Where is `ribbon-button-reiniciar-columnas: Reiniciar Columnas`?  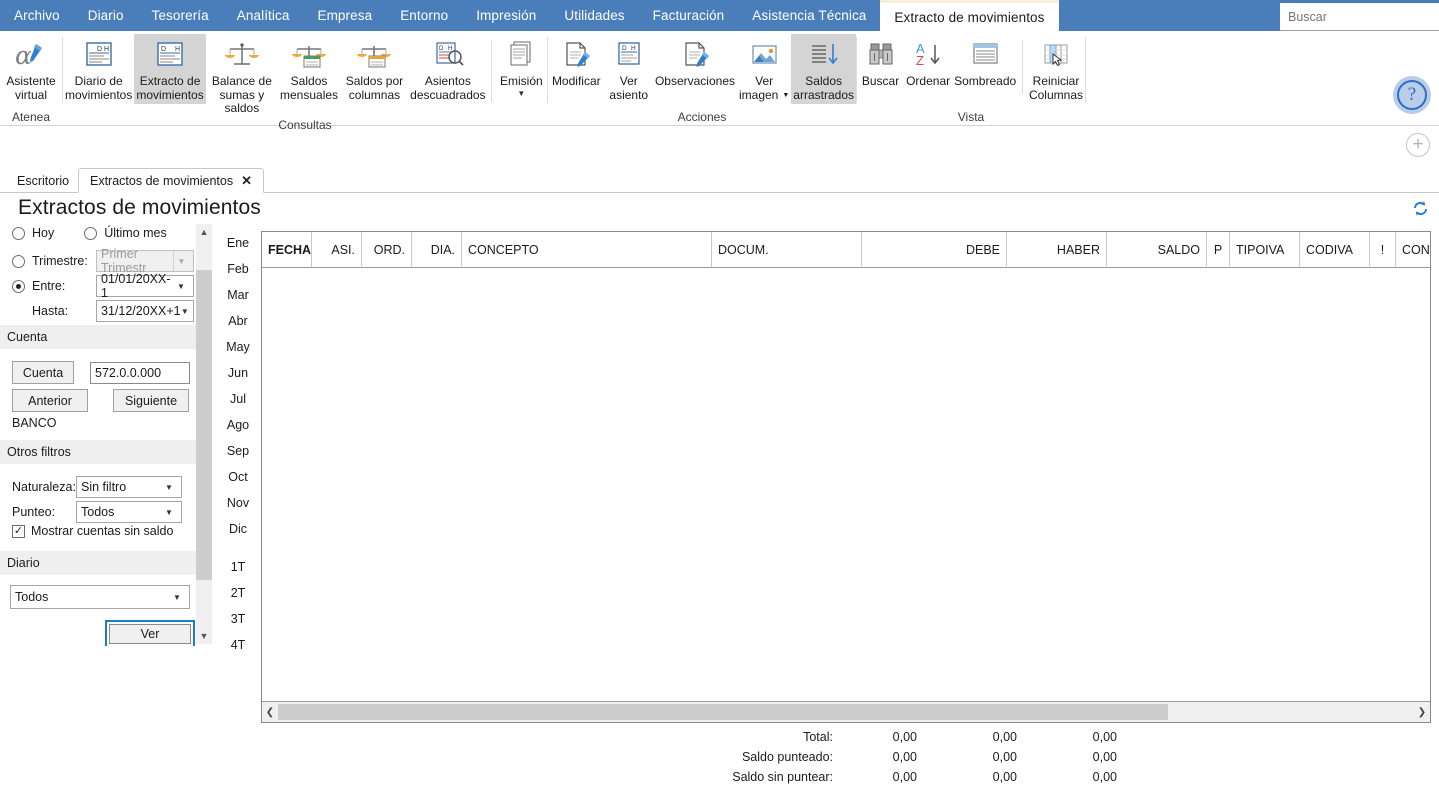 ribbon-button-reiniciar-columnas: Reiniciar Columnas is located at coordinates (1056, 69).